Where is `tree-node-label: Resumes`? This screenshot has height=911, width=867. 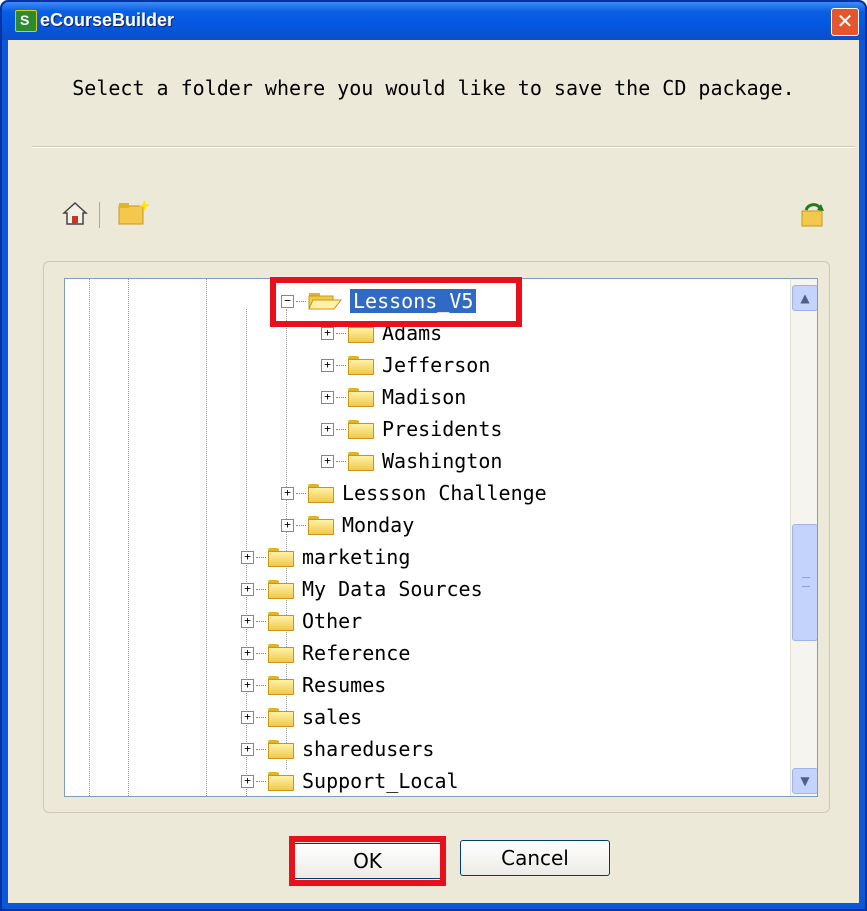 tree-node-label: Resumes is located at coordinates (344, 685).